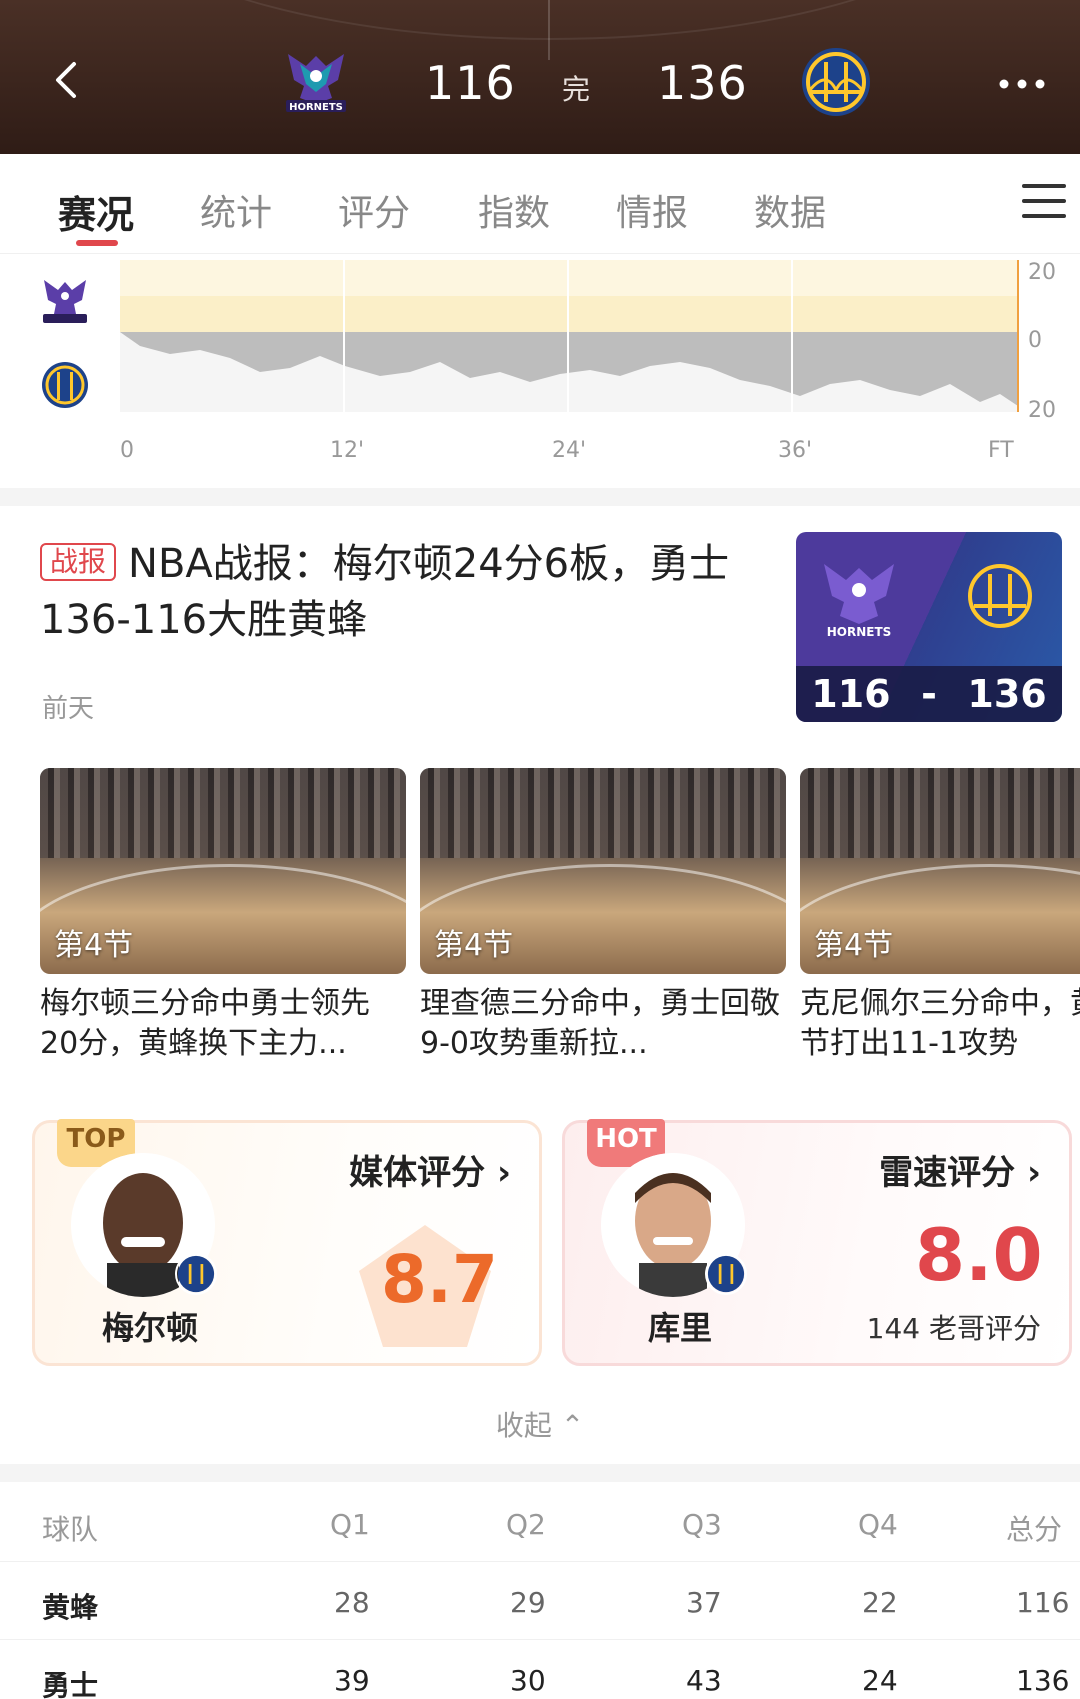 This screenshot has width=1080, height=1699. I want to click on table-header-row: 球队 Q1 Q2 Q3 Q4 总分, so click(540, 1523).